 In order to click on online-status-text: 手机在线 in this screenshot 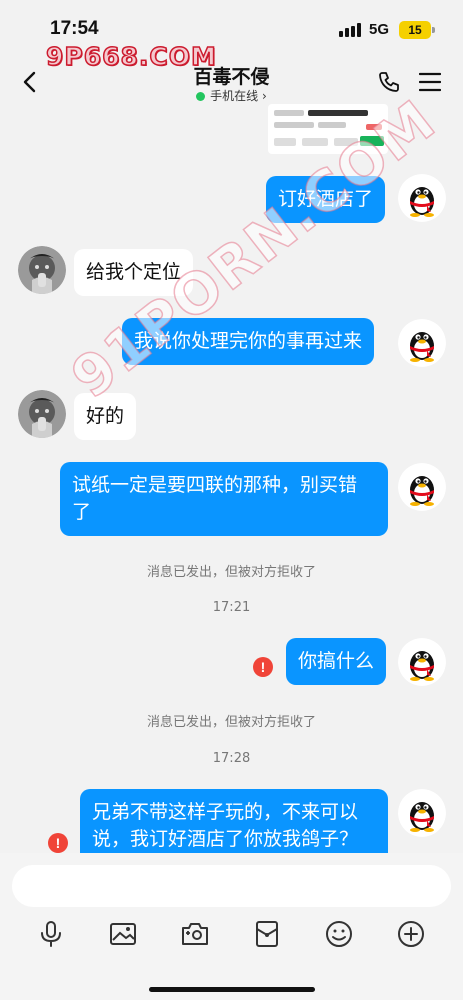, I will do `click(234, 96)`.